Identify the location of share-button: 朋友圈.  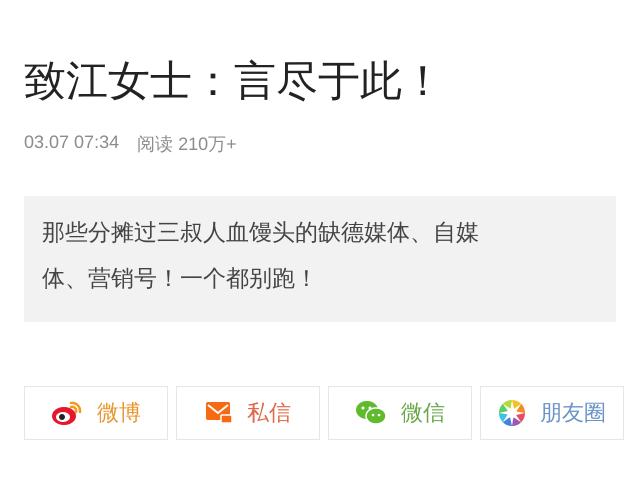
(552, 413).